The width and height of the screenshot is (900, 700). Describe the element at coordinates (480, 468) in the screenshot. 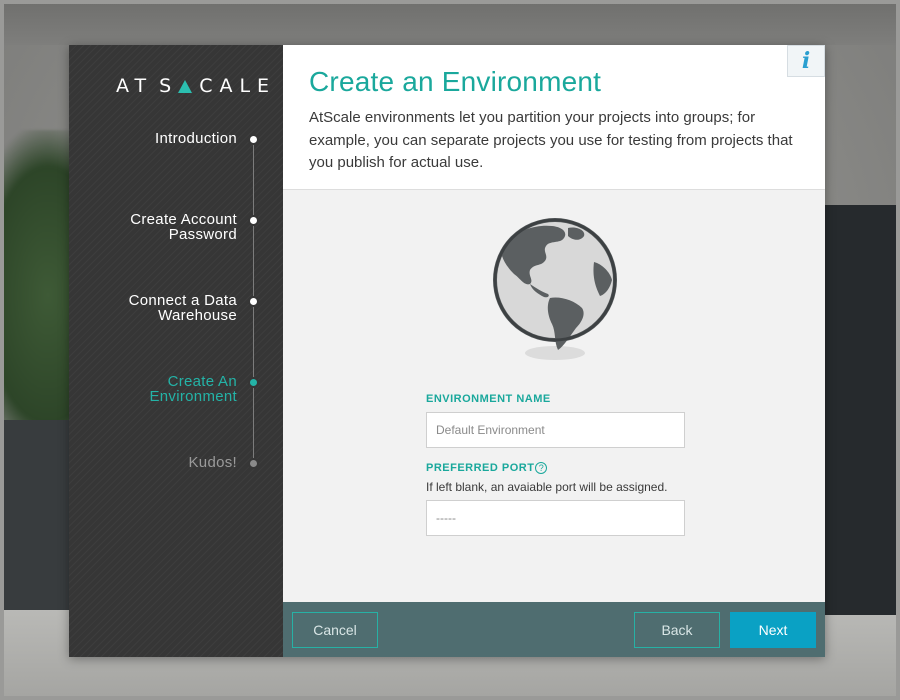

I see `preferred-port-label-text: PREFERRED PORT` at that location.